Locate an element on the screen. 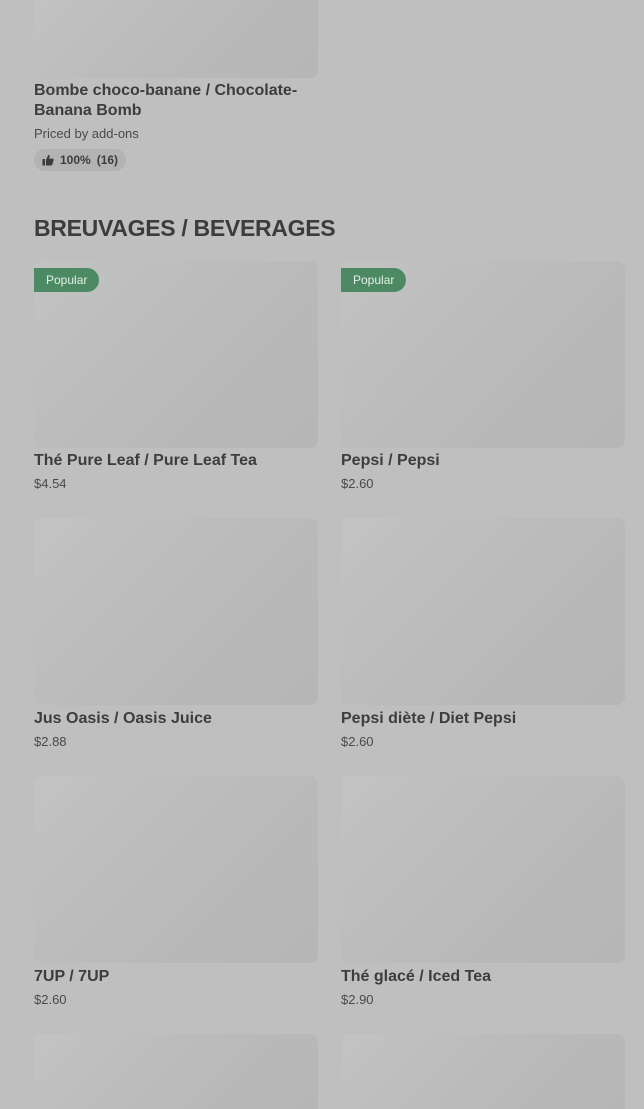 Image resolution: width=644 pixels, height=1109 pixels. item-title: Jus Oasis / Oasis Juice is located at coordinates (123, 719).